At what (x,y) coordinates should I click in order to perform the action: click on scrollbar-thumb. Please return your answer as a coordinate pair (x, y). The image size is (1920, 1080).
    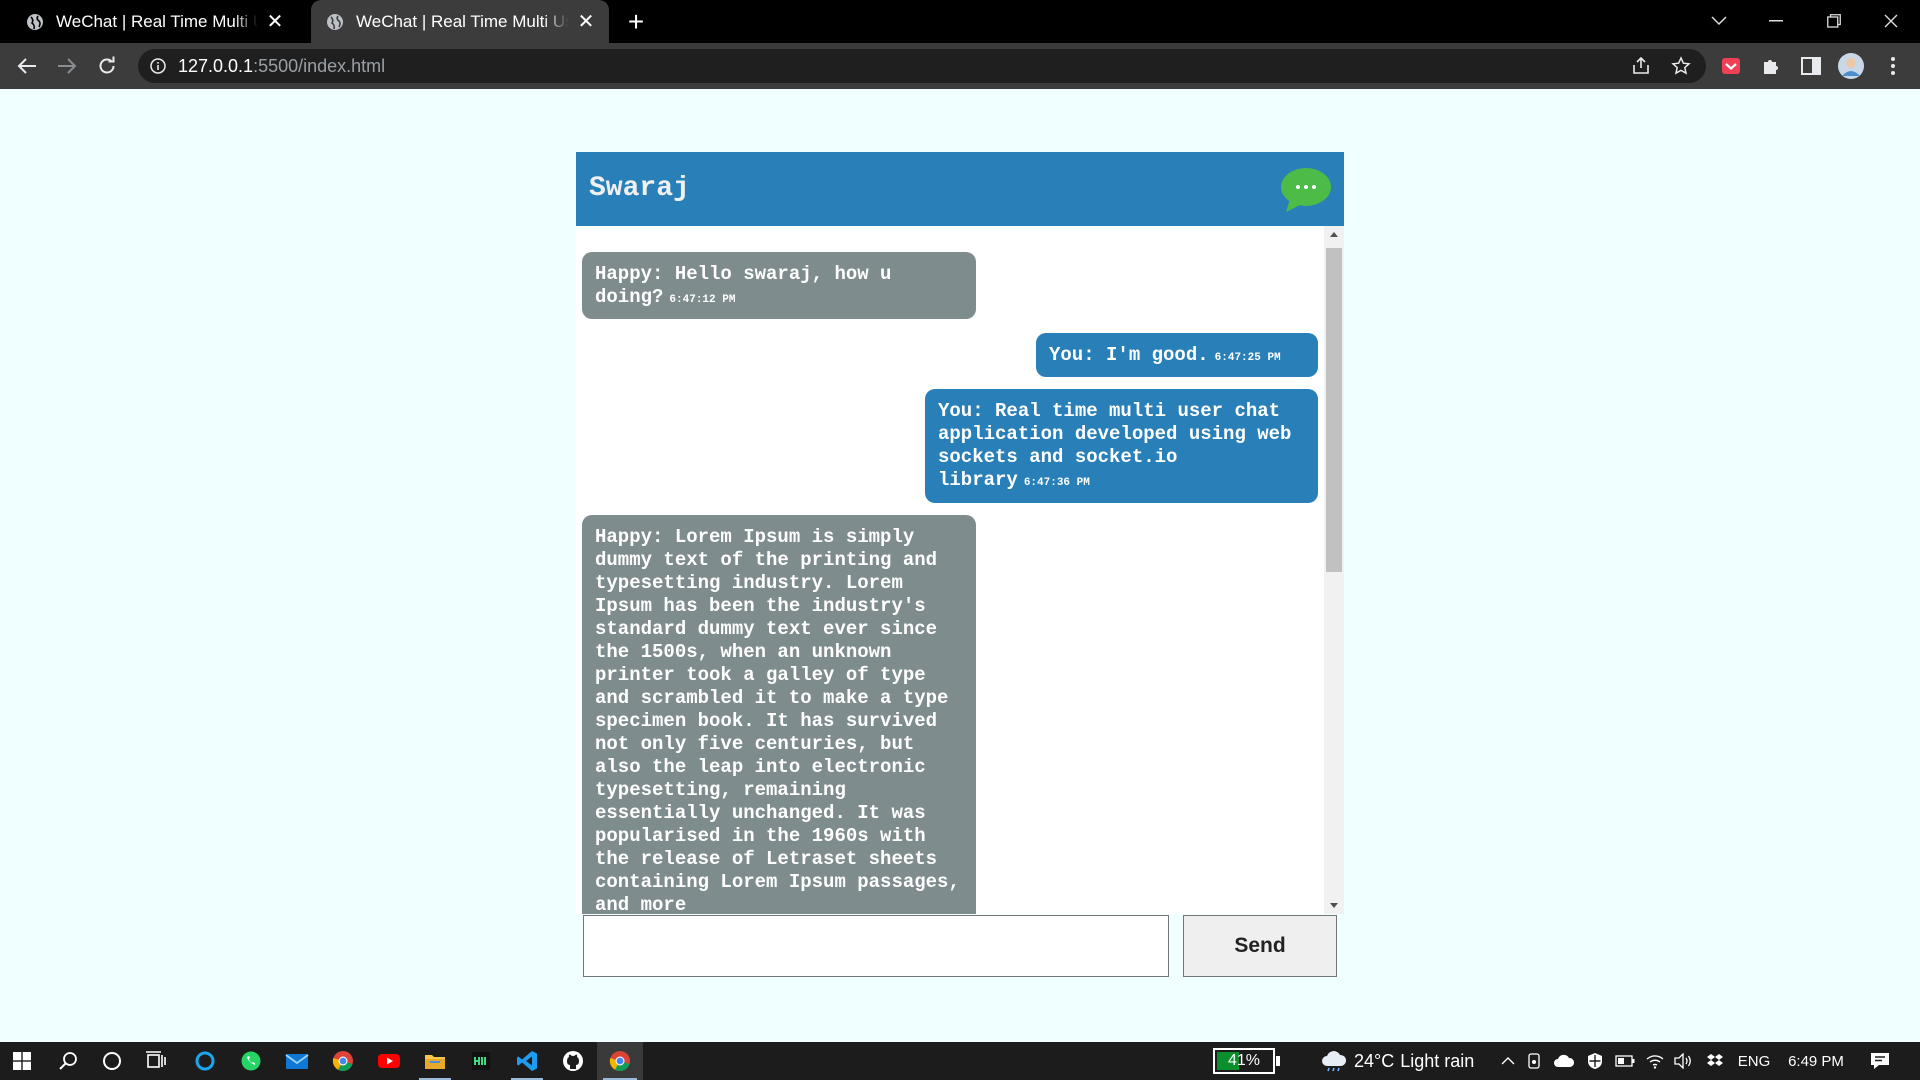
    Looking at the image, I should click on (1334, 410).